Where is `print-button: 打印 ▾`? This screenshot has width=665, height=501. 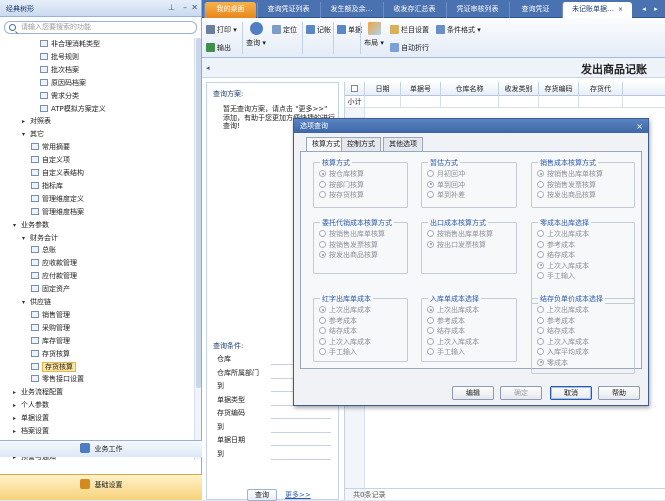
print-button: 打印 ▾ is located at coordinates (221, 30).